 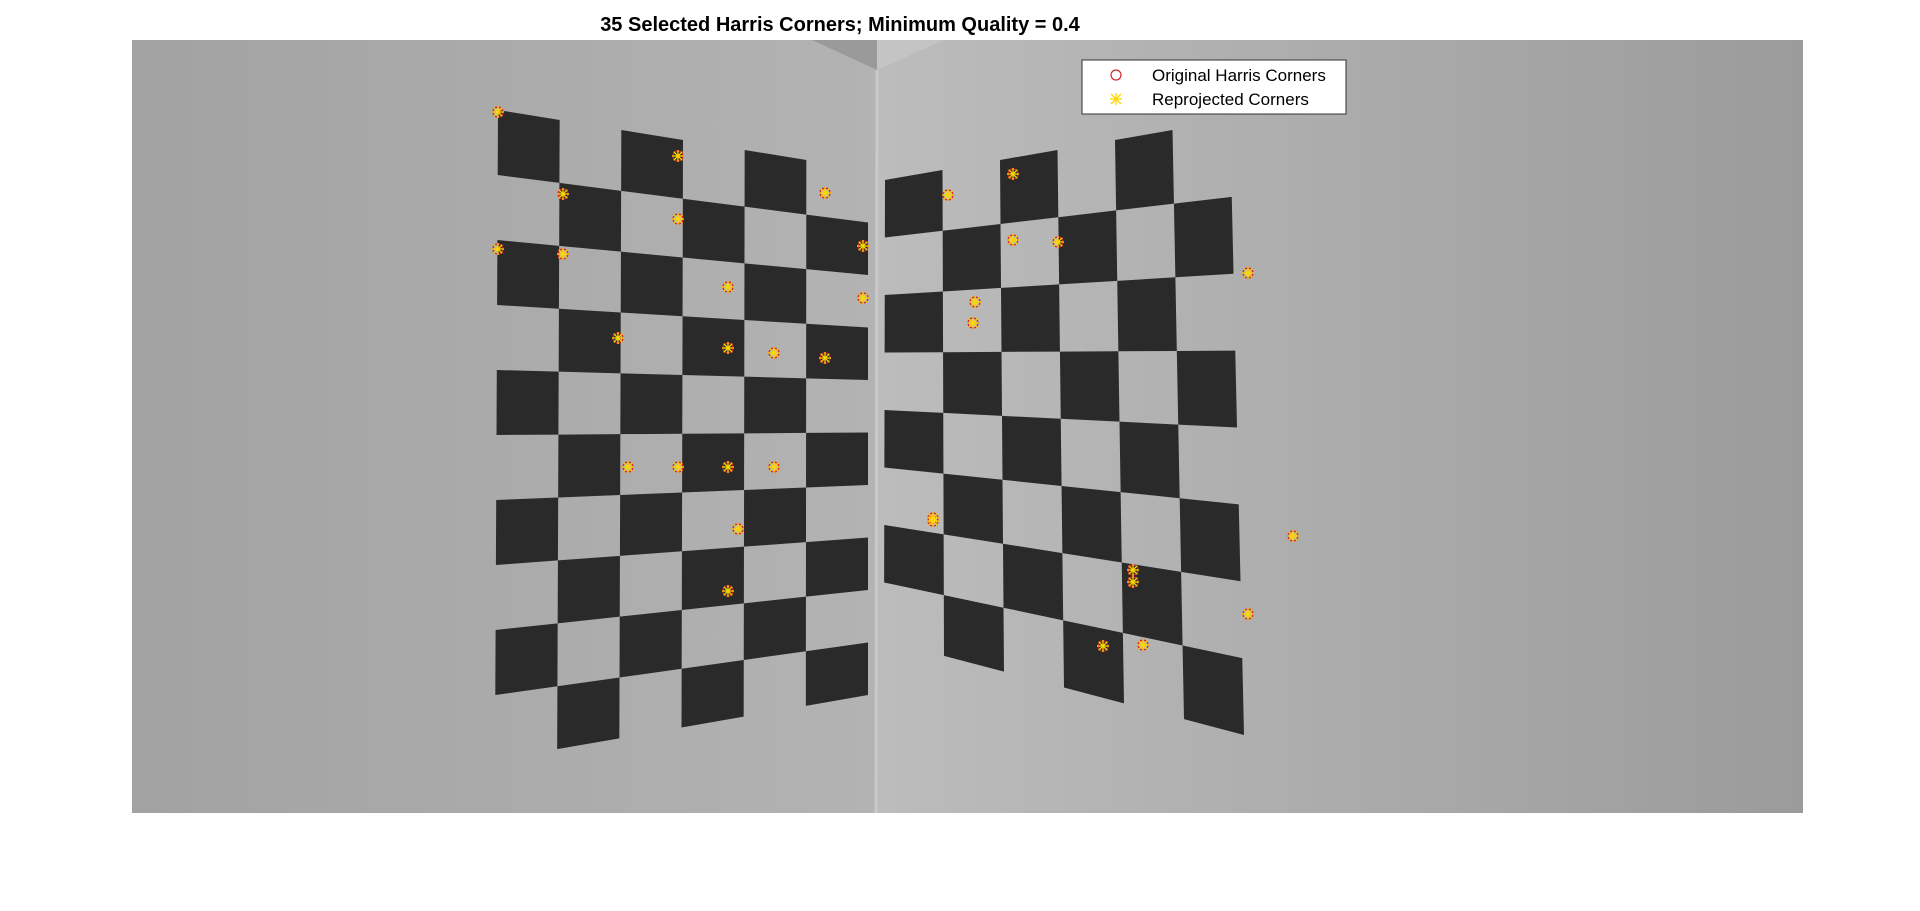 What do you see at coordinates (1239, 75) in the screenshot?
I see `legend-label-original: Original Harris Corners` at bounding box center [1239, 75].